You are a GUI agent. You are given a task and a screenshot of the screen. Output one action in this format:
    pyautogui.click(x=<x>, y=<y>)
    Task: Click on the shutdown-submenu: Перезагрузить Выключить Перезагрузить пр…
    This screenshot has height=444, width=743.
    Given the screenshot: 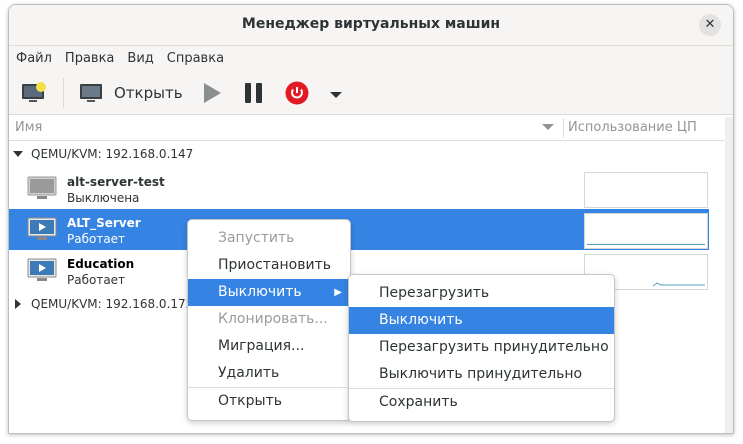 What is the action you would take?
    pyautogui.click(x=481, y=348)
    